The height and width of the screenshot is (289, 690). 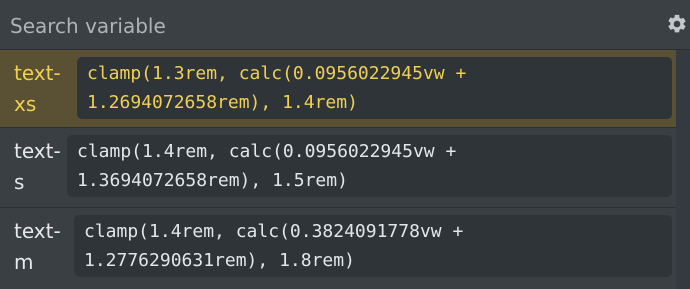 I want to click on variable-name: text-xs, so click(x=37, y=88).